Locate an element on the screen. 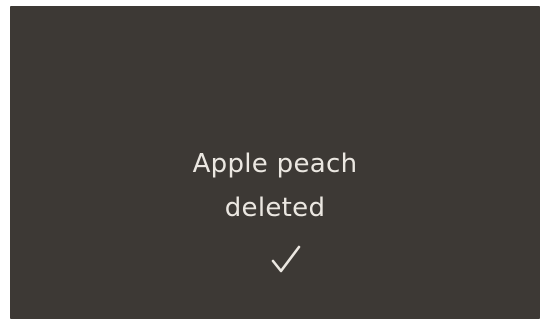 This screenshot has width=550, height=334. message-line-1: Apple peach is located at coordinates (275, 164).